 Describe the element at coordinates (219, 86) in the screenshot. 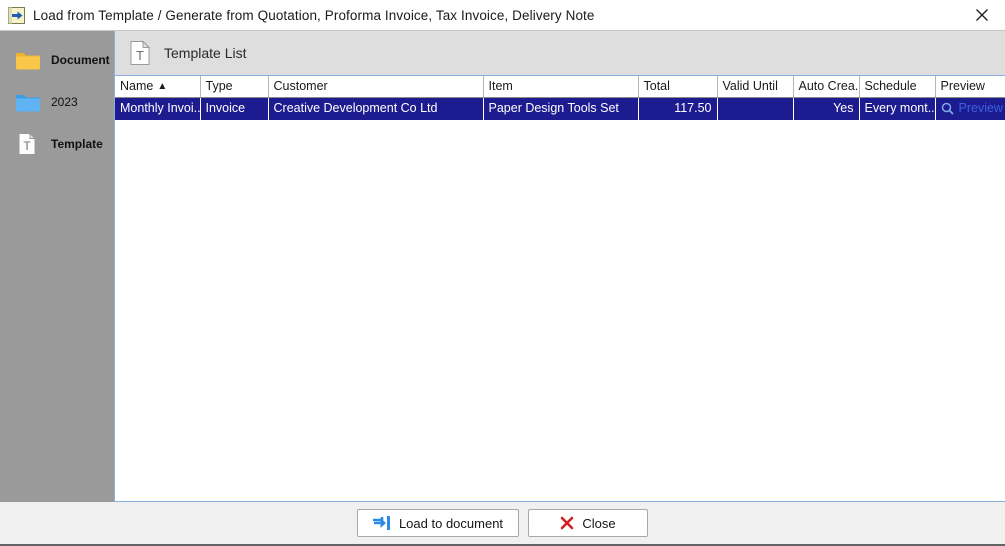

I see `column-header-label: Type` at that location.